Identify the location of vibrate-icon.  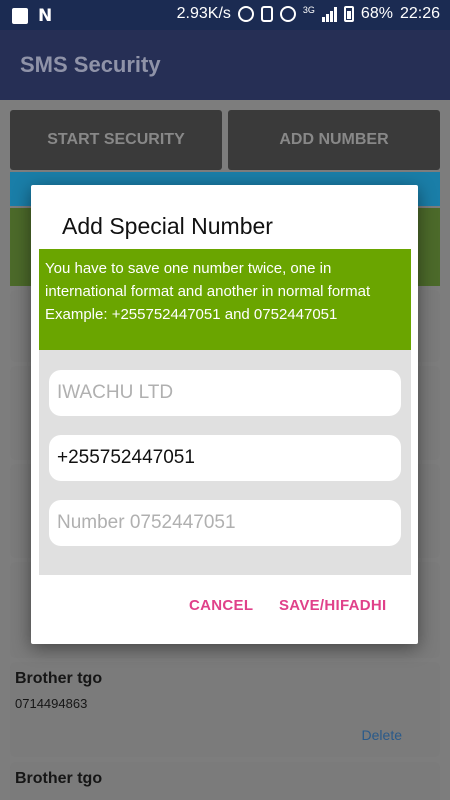
(266, 14).